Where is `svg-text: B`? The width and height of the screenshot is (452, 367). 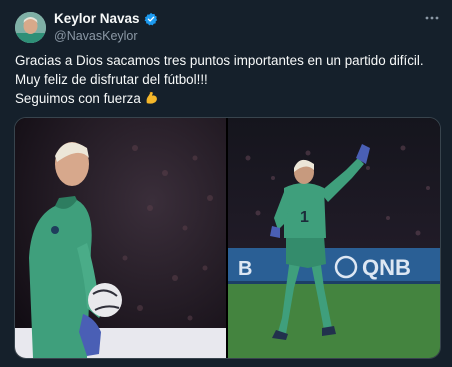 svg-text: B is located at coordinates (245, 269).